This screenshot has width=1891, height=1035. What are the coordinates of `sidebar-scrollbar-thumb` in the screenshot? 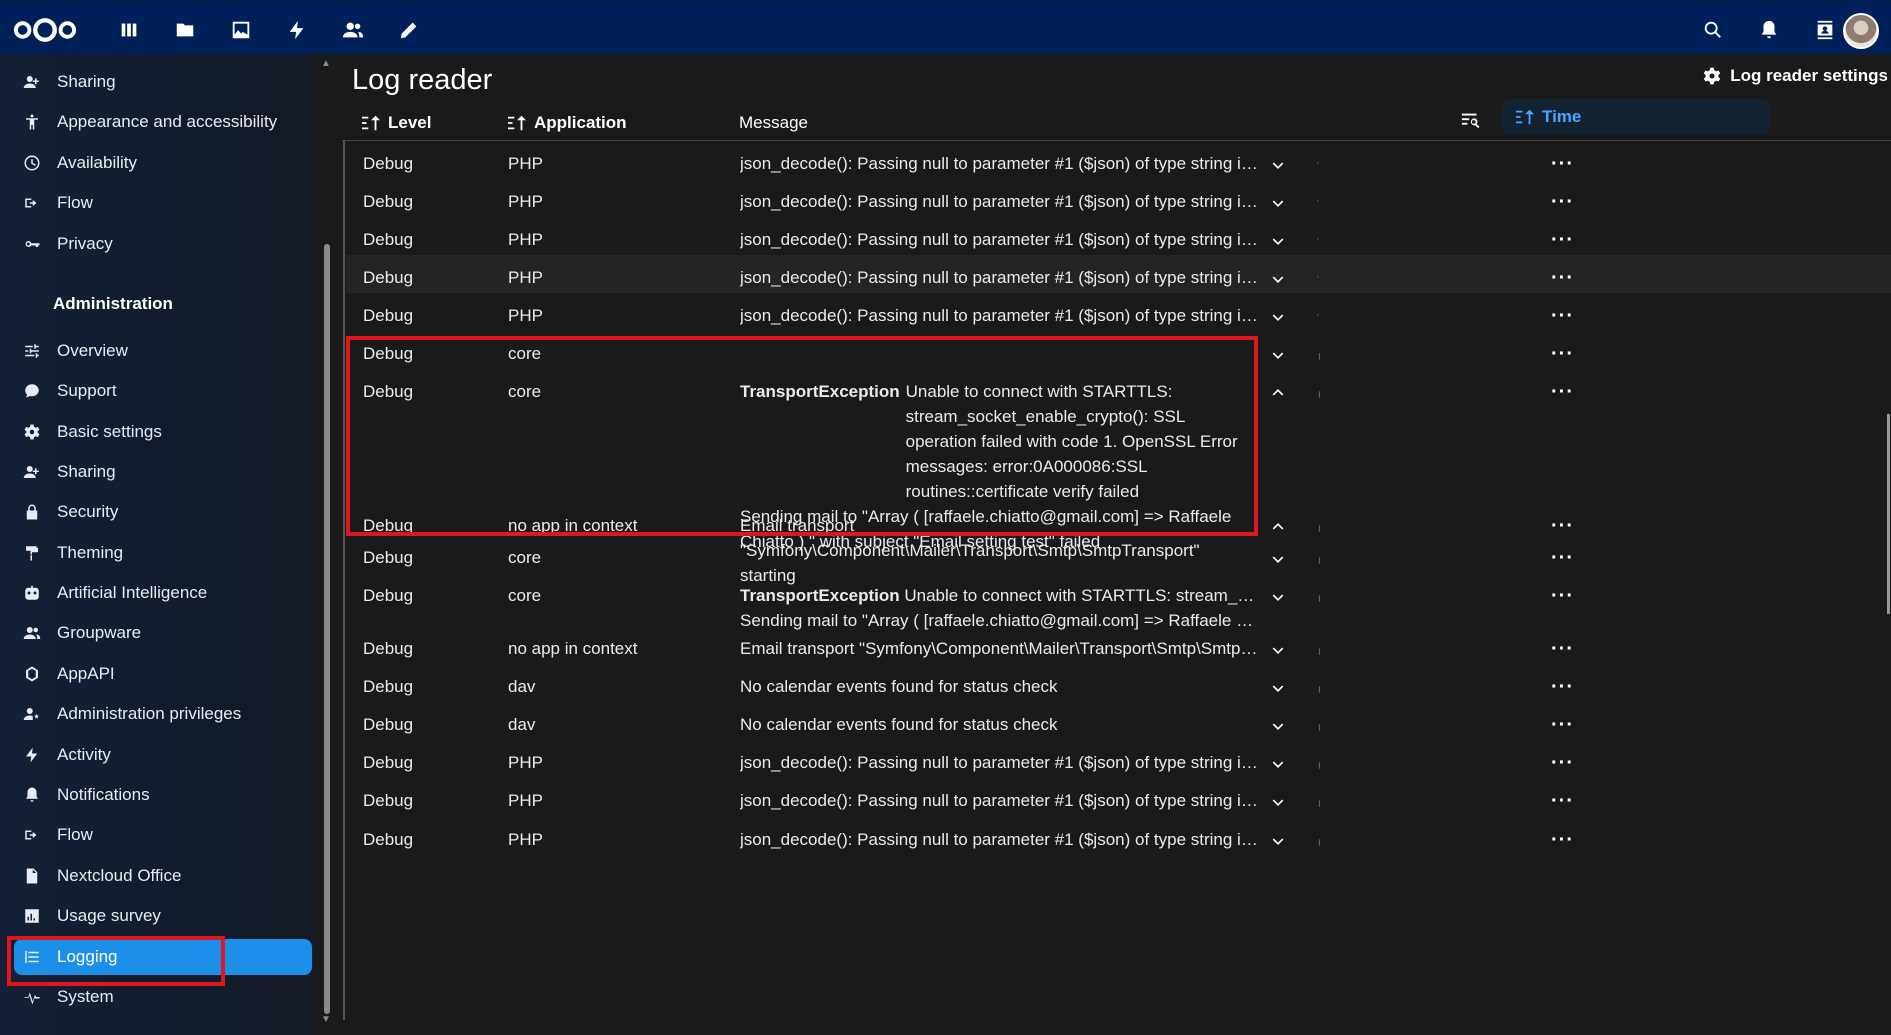 It's located at (327, 629).